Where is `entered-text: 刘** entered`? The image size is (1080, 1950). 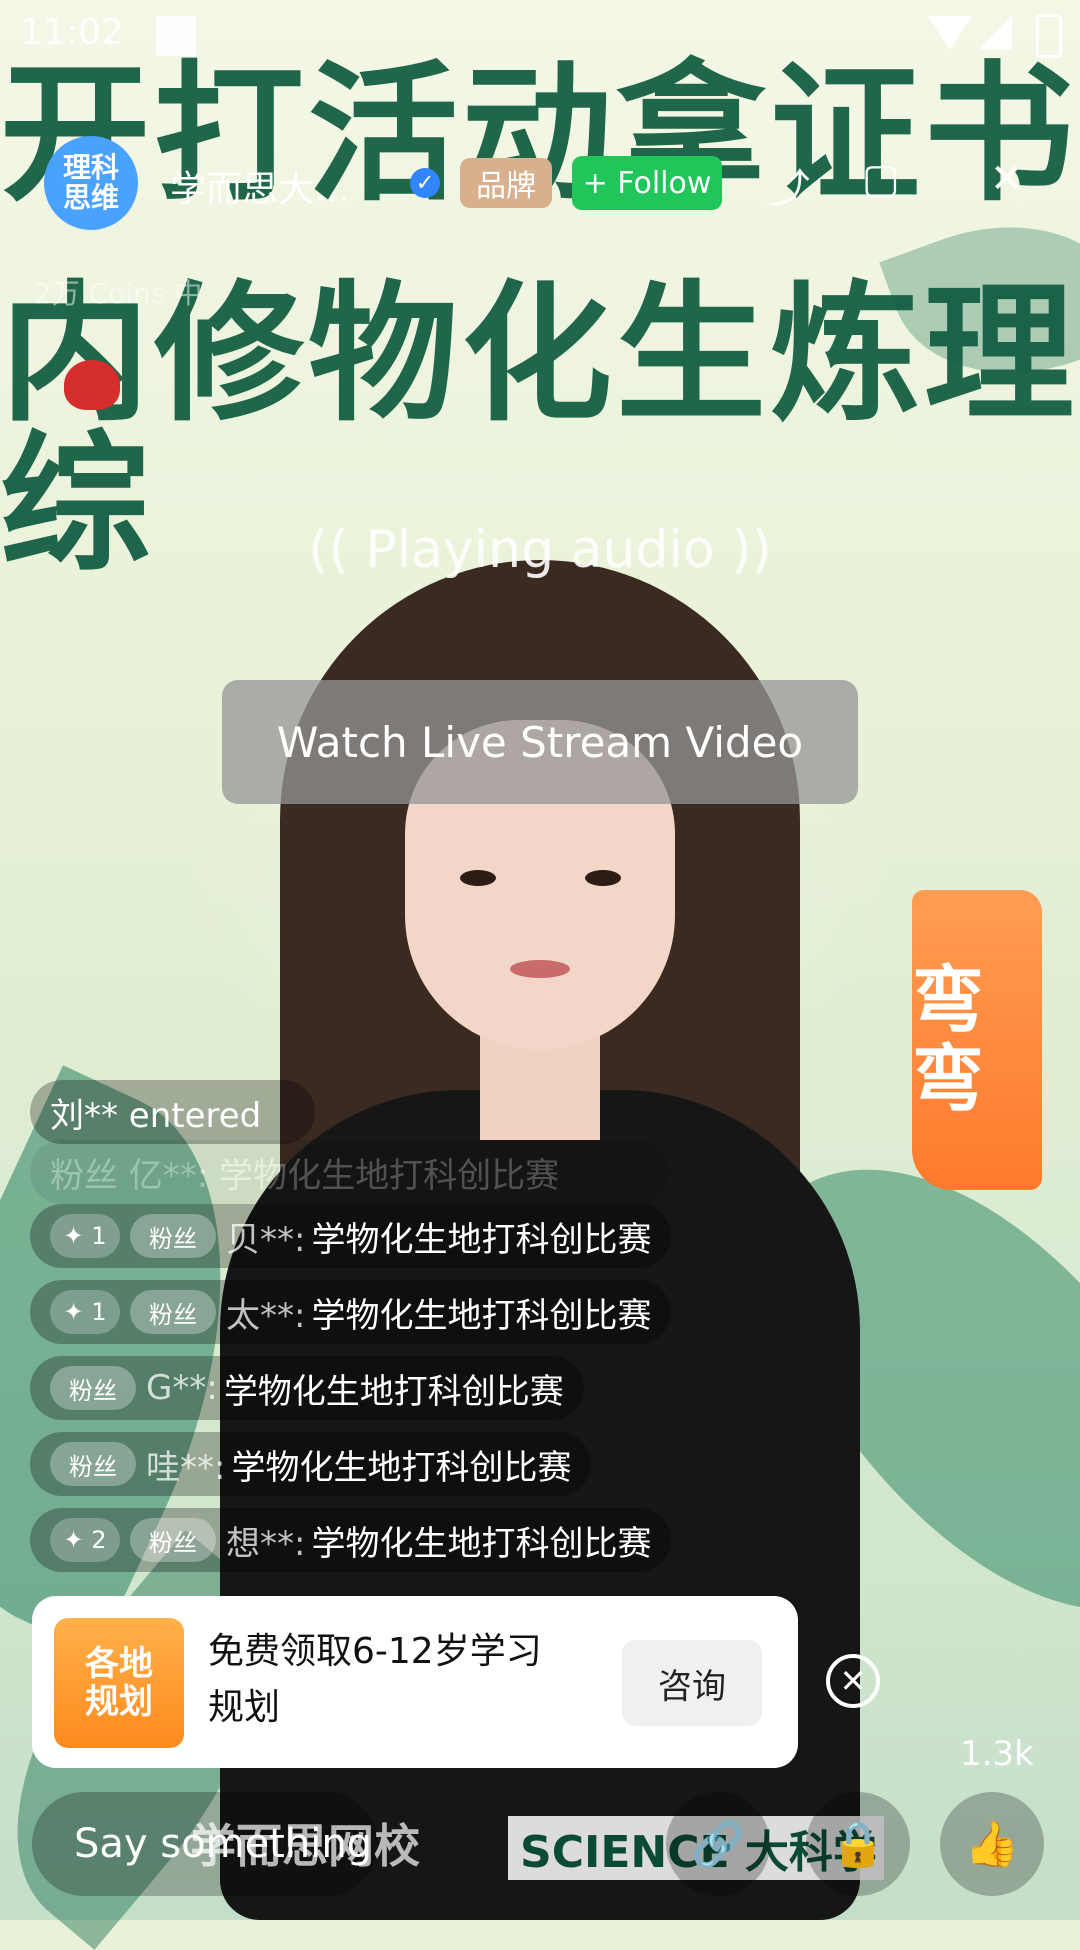 entered-text: 刘** entered is located at coordinates (156, 1115).